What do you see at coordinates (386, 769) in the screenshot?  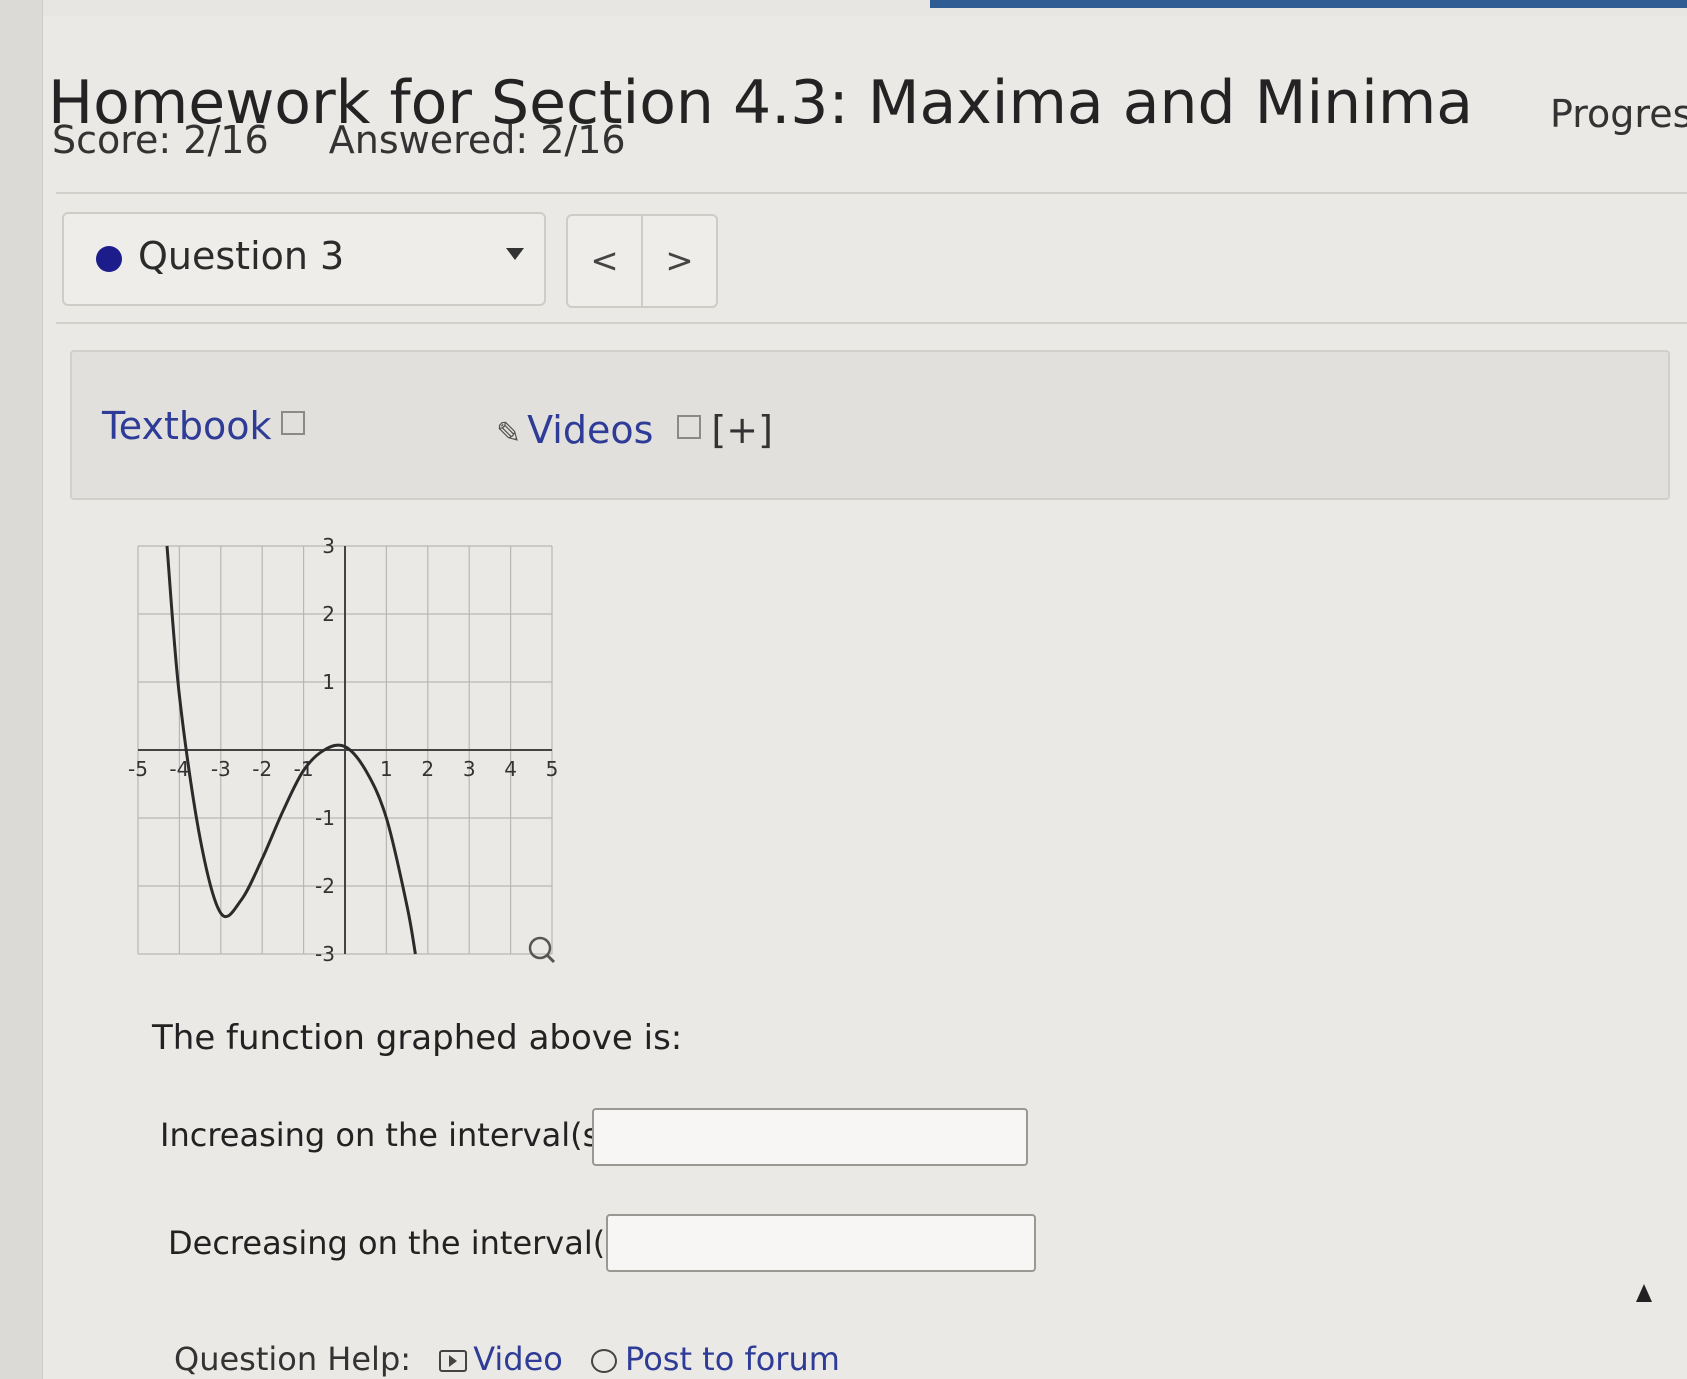 I see `x-tick-label: 1` at bounding box center [386, 769].